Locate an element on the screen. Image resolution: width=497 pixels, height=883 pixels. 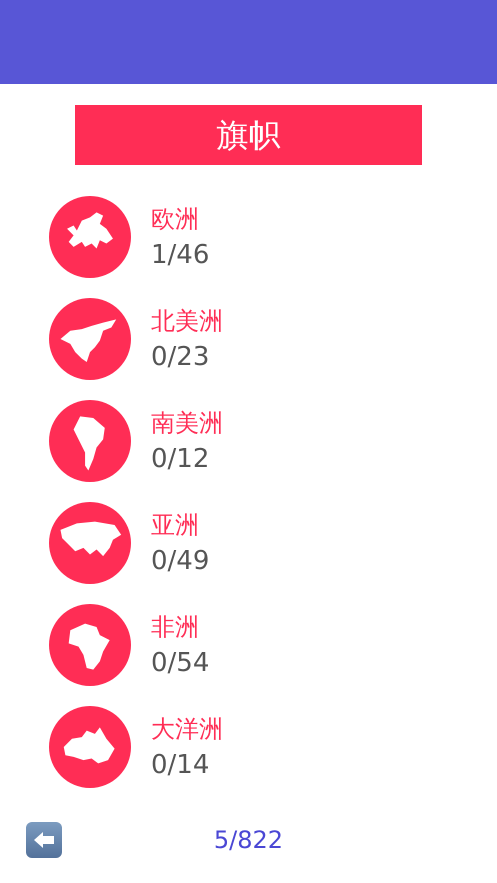
continent-name: 大洋洲 is located at coordinates (187, 729).